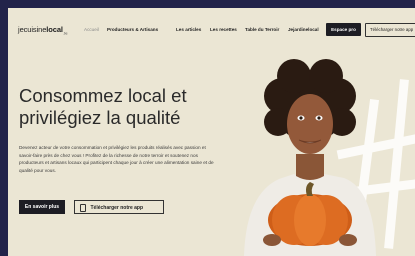 The image size is (415, 256). Describe the element at coordinates (262, 29) in the screenshot. I see `nav-item-table-du-terroir: Table du Terroir` at that location.